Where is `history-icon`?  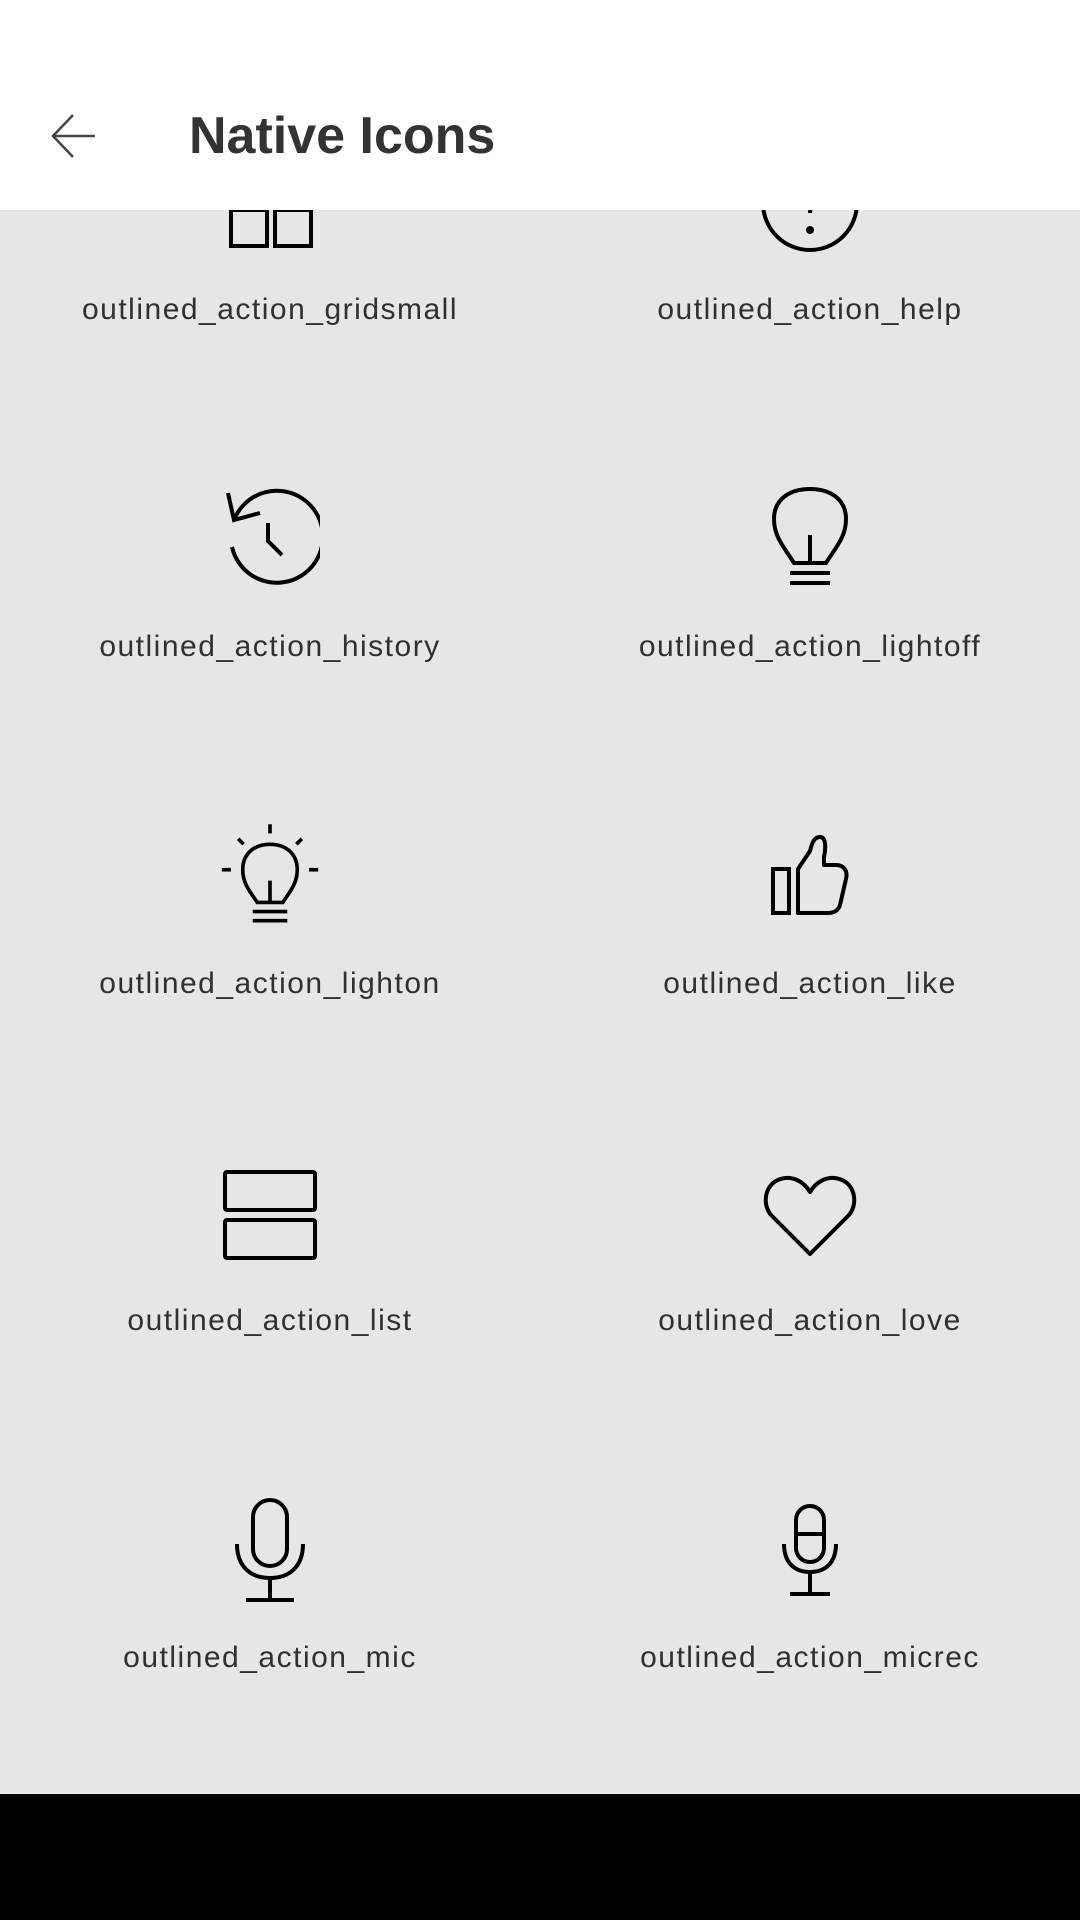
history-icon is located at coordinates (270, 540).